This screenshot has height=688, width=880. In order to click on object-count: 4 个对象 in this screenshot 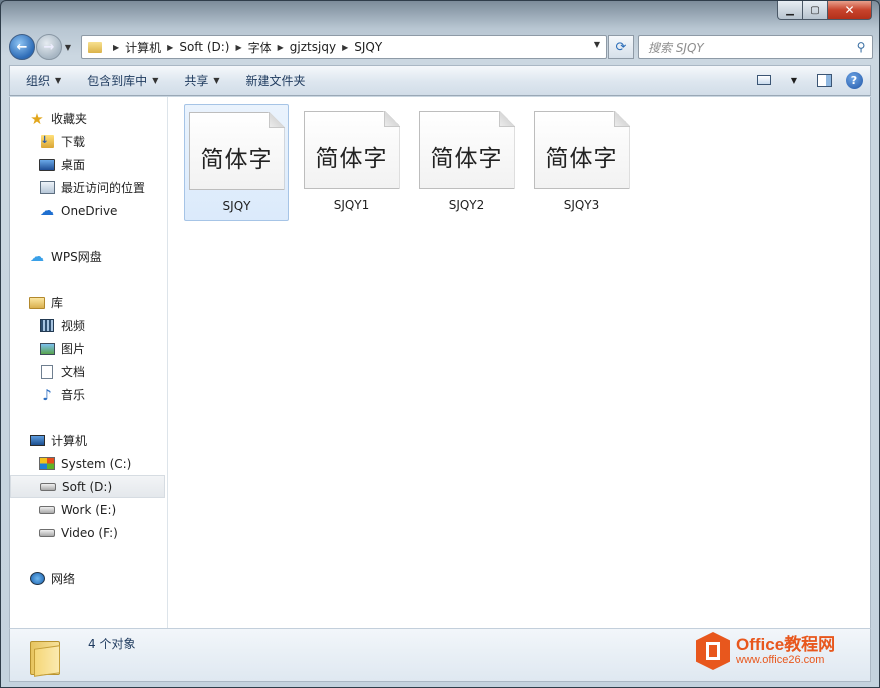, I will do `click(112, 644)`.